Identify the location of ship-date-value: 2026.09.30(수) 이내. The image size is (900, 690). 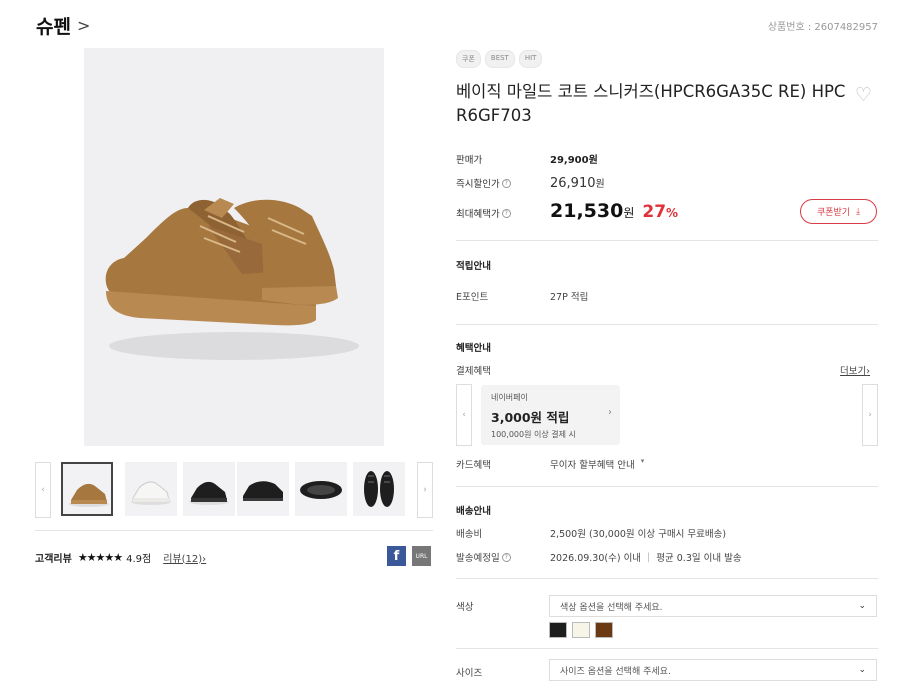
(596, 558).